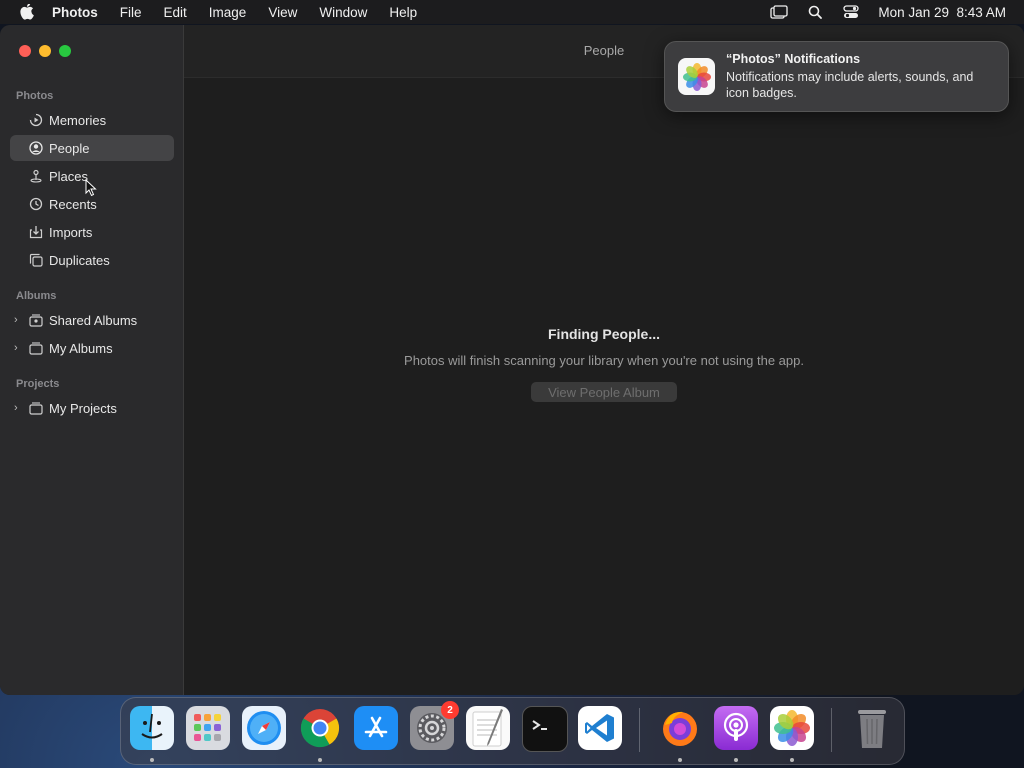  I want to click on sidebar-item-my-projects: › My Projects, so click(92, 408).